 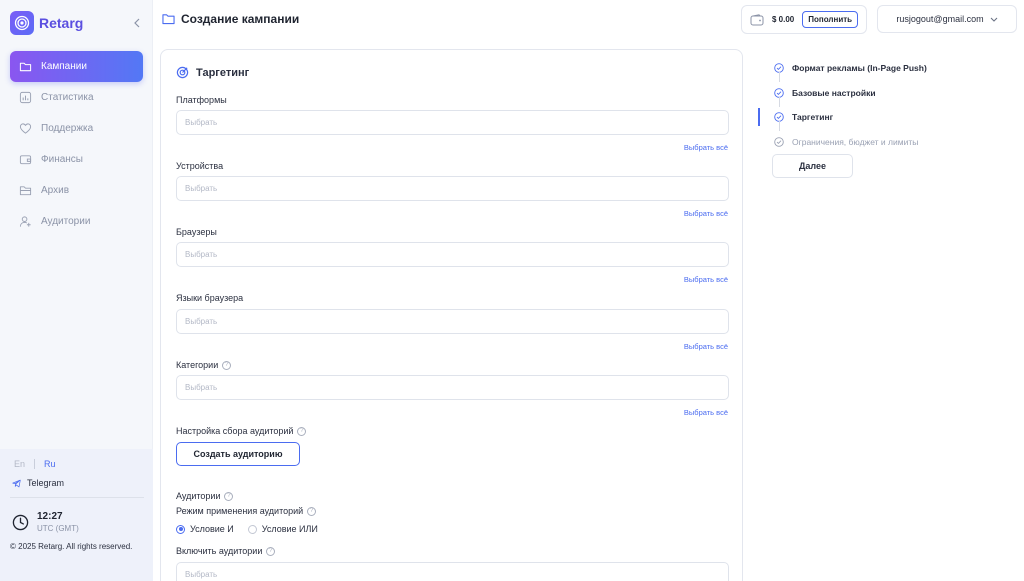 What do you see at coordinates (22, 23) in the screenshot?
I see `logo-icon` at bounding box center [22, 23].